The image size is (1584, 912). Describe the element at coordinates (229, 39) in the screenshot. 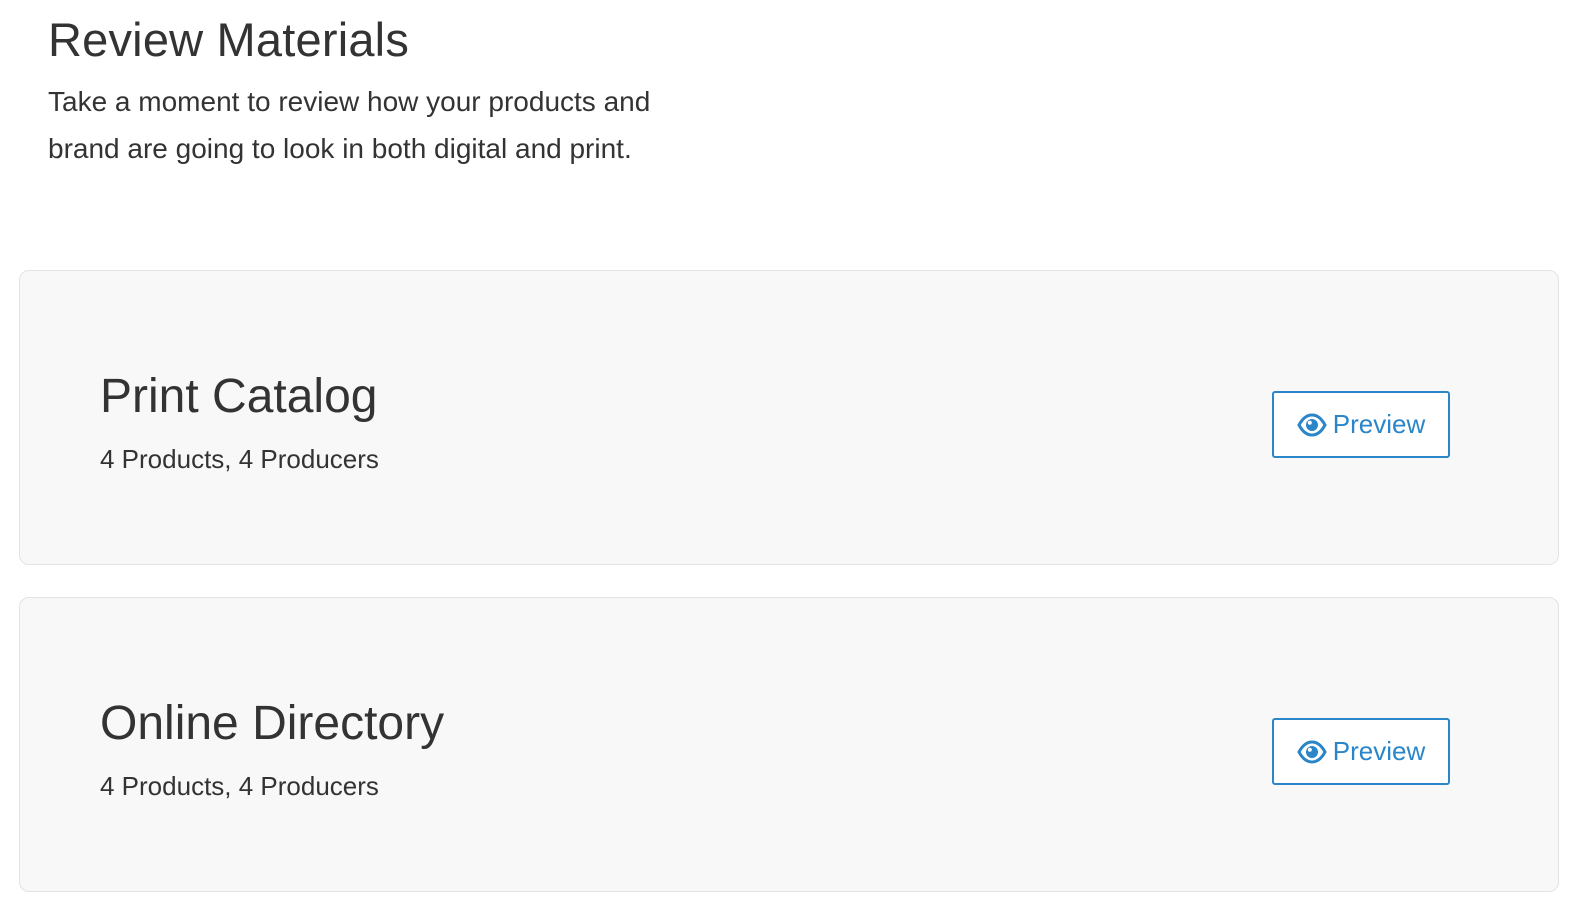

I see `page-title: Review Materials` at that location.